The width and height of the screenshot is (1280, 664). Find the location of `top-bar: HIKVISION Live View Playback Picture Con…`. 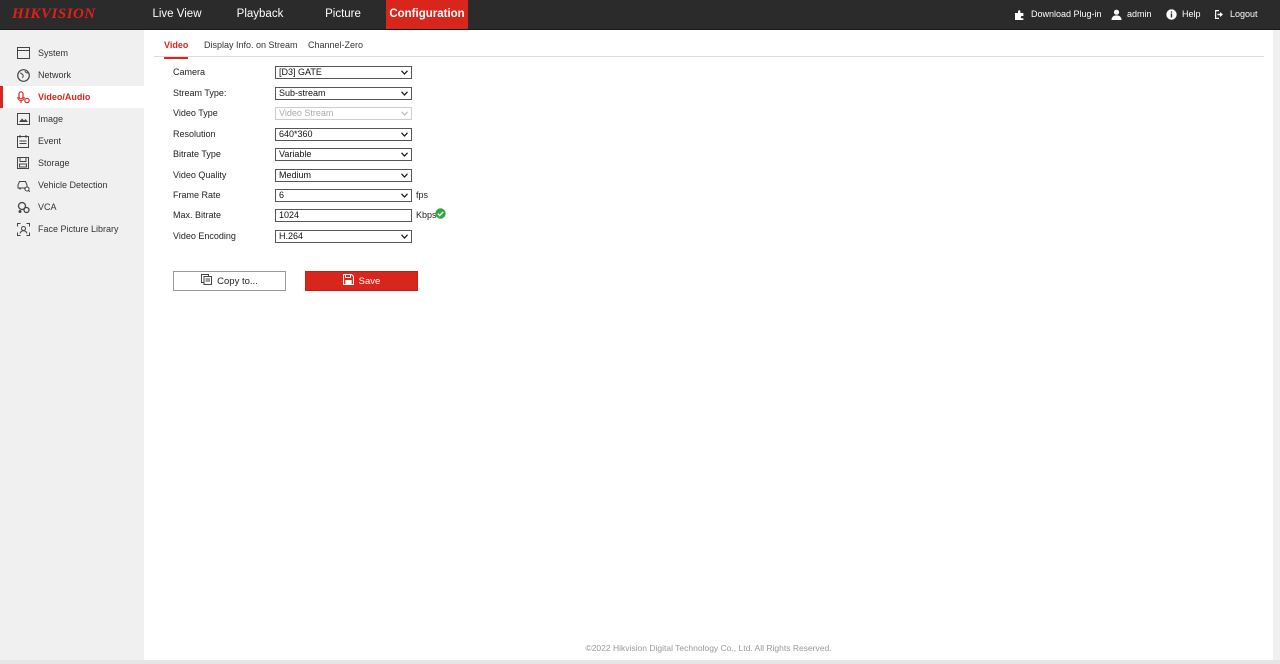

top-bar: HIKVISION Live View Playback Picture Con… is located at coordinates (640, 15).